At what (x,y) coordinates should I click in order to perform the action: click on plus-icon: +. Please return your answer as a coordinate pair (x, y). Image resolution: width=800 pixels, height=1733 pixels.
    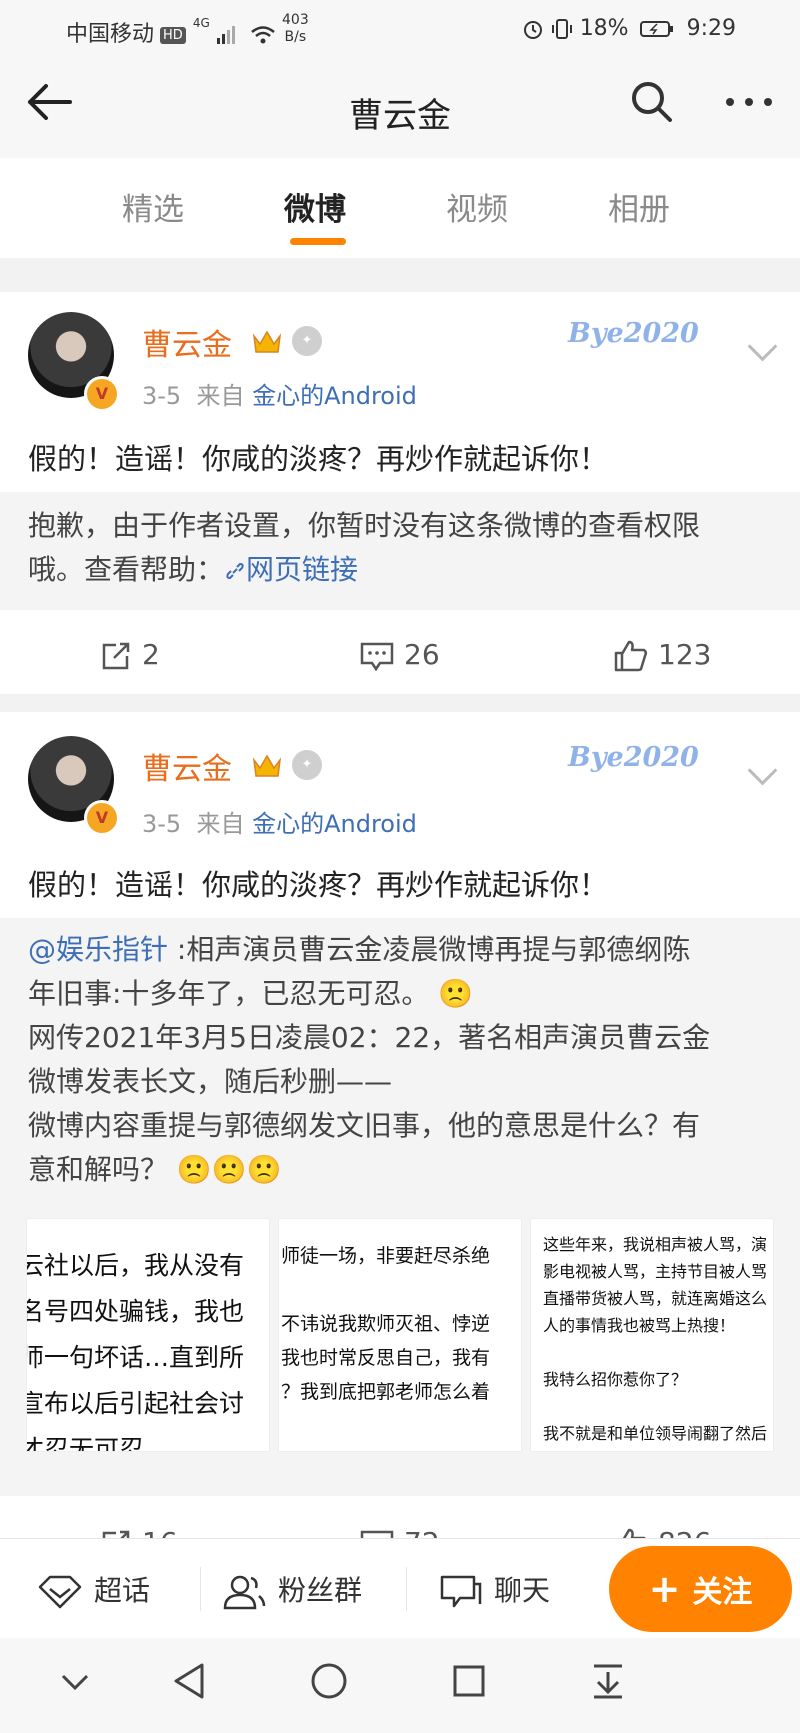
    Looking at the image, I should click on (664, 1589).